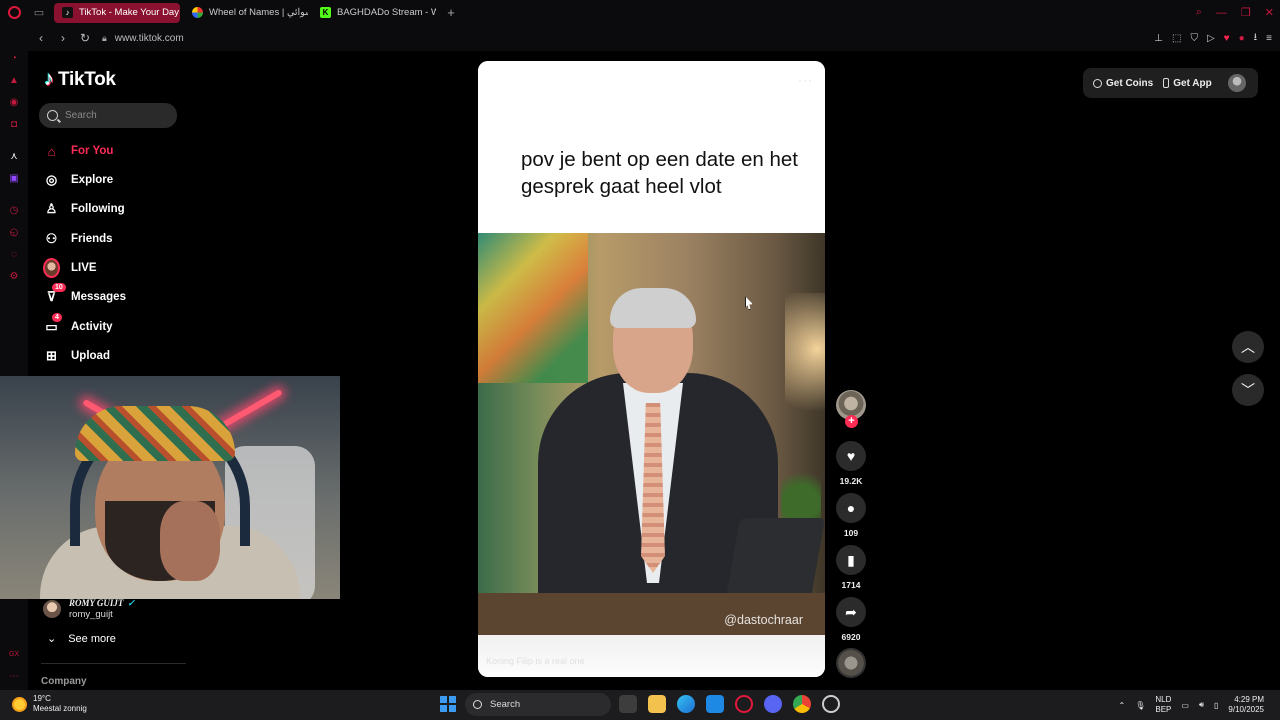  I want to click on get-coins-button: Get Coins, so click(1123, 83).